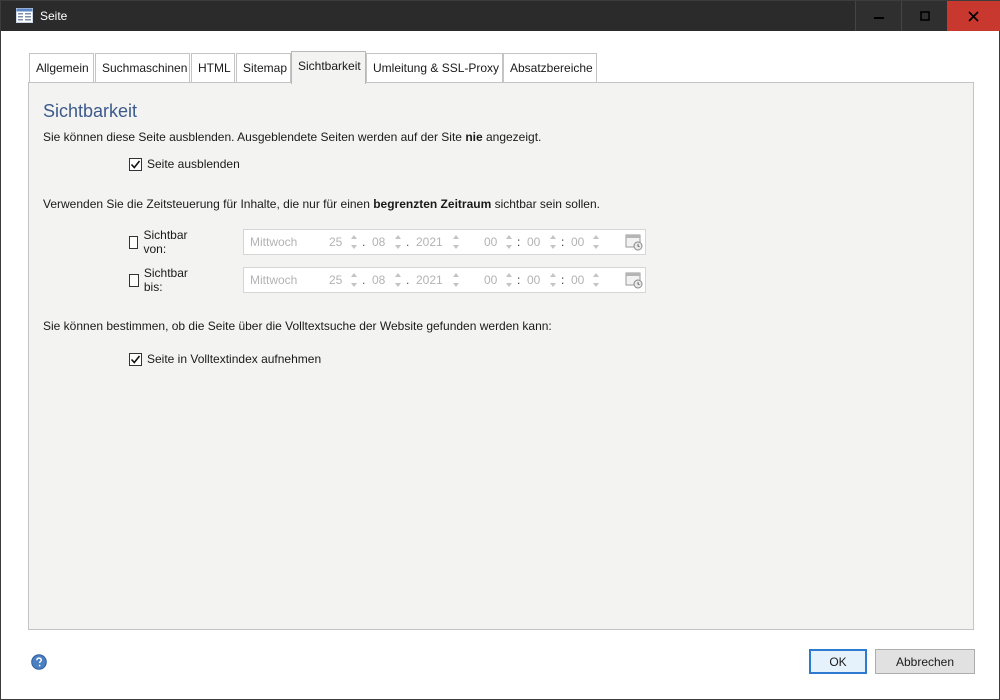 The width and height of the screenshot is (1000, 700). I want to click on tab-umleitung-ssl-proxy: Umleitung & SSL-Proxy, so click(434, 68).